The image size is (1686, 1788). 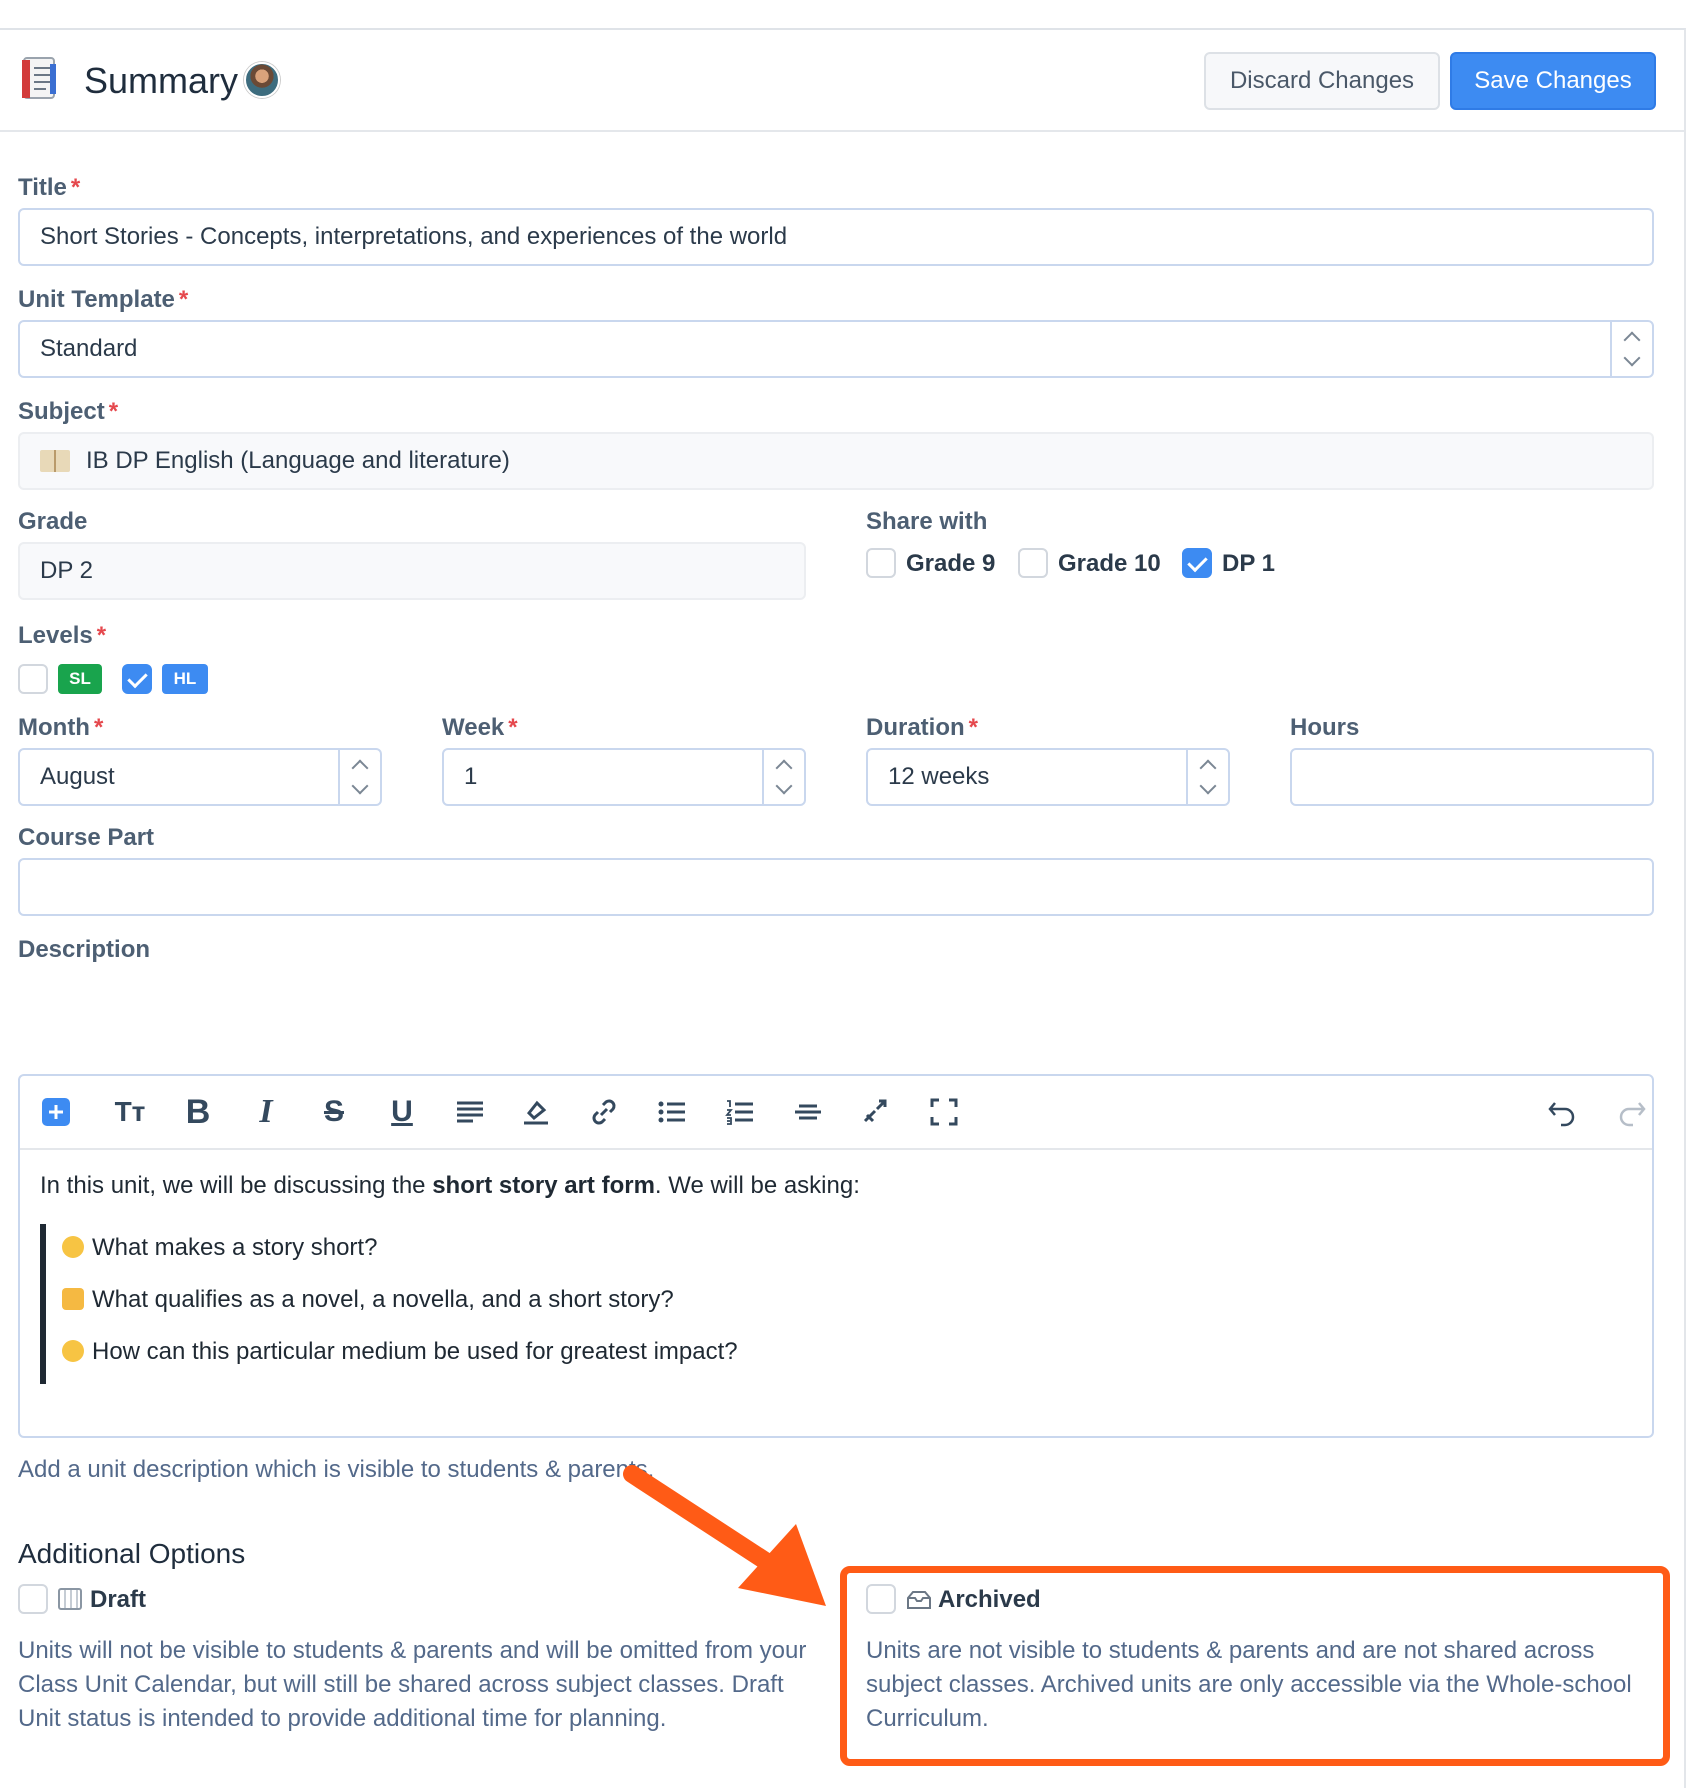 I want to click on duration-select: 12 weeks, so click(x=1048, y=777).